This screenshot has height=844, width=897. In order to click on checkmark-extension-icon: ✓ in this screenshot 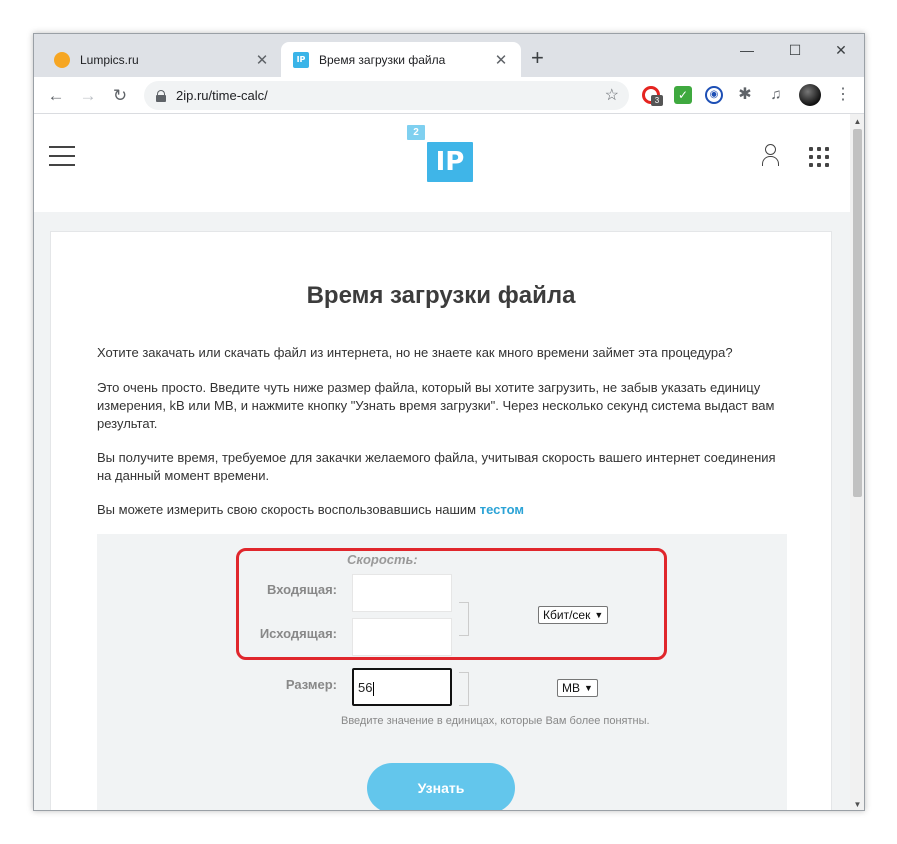, I will do `click(683, 95)`.